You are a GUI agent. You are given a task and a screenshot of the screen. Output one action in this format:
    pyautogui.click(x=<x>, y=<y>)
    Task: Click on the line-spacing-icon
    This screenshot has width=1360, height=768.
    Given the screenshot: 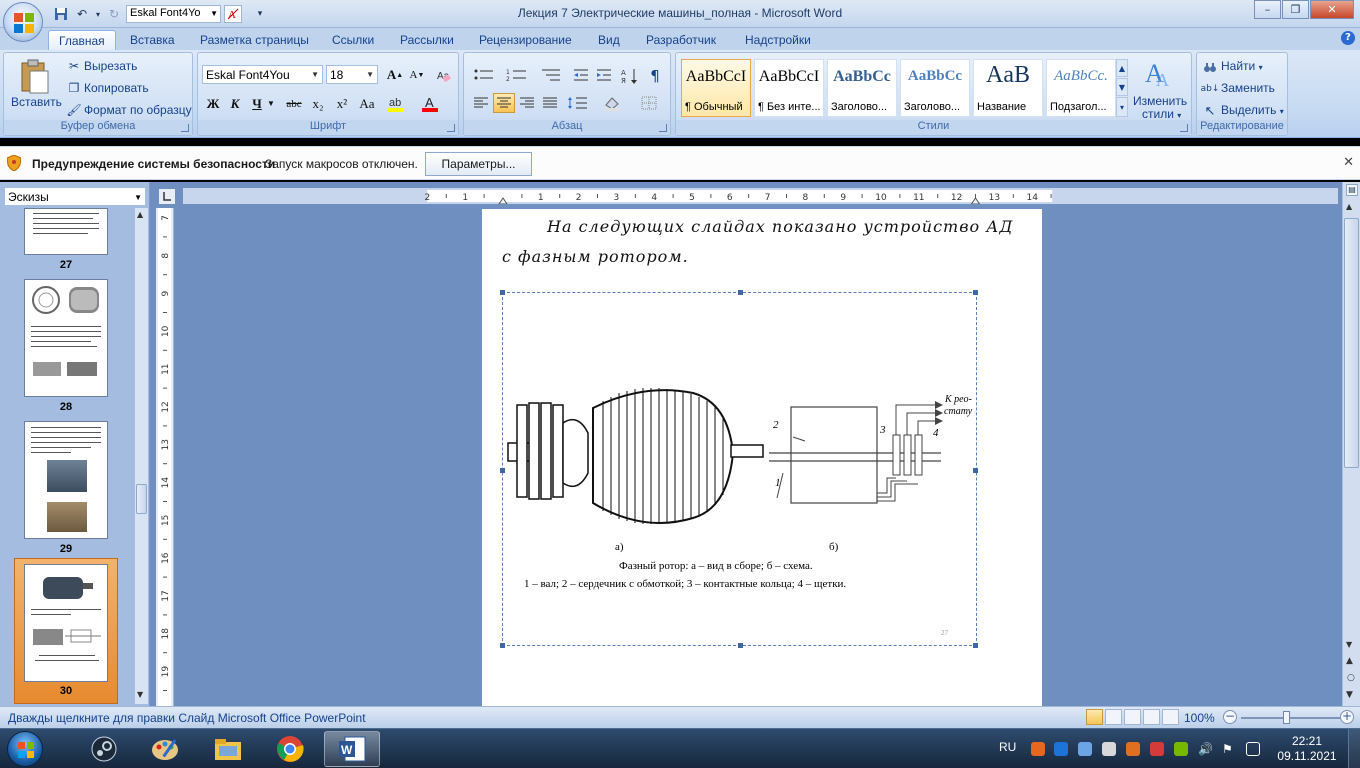 What is the action you would take?
    pyautogui.click(x=578, y=103)
    